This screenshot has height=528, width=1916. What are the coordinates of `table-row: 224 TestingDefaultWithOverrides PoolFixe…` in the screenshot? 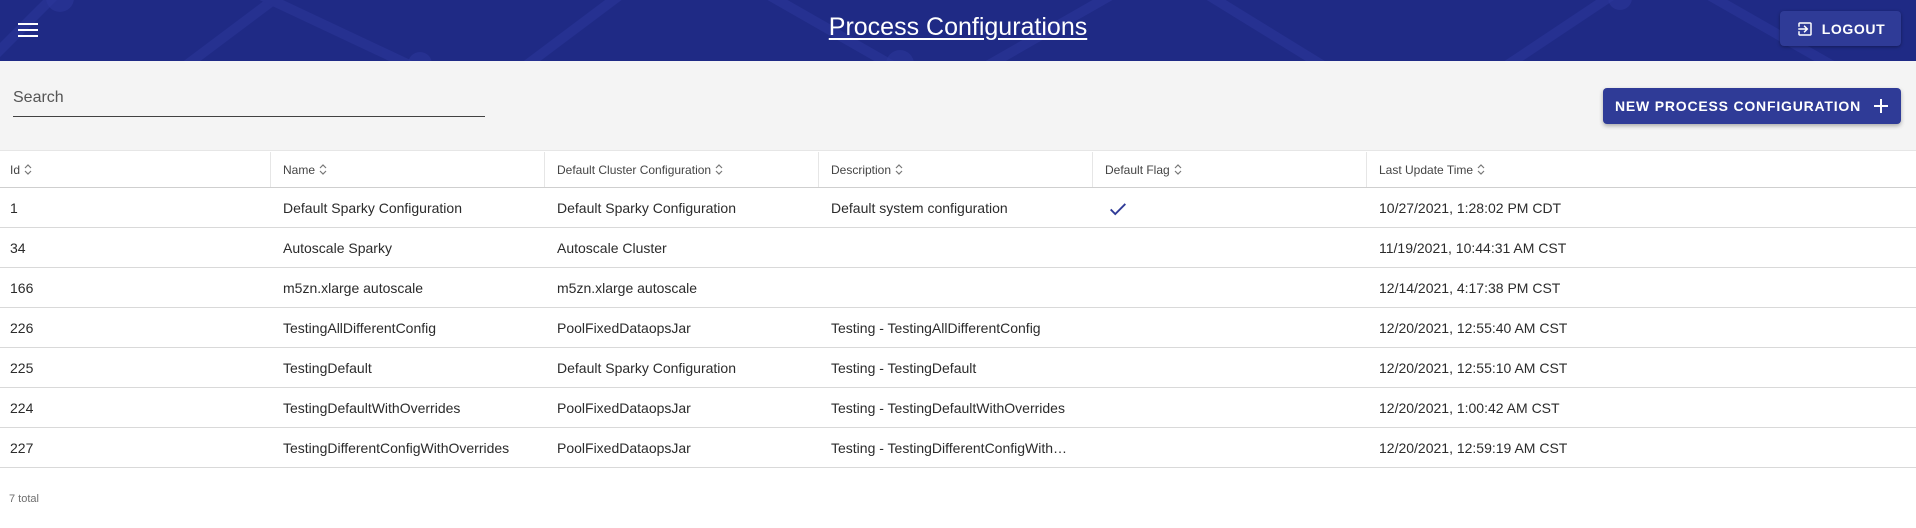 It's located at (958, 408).